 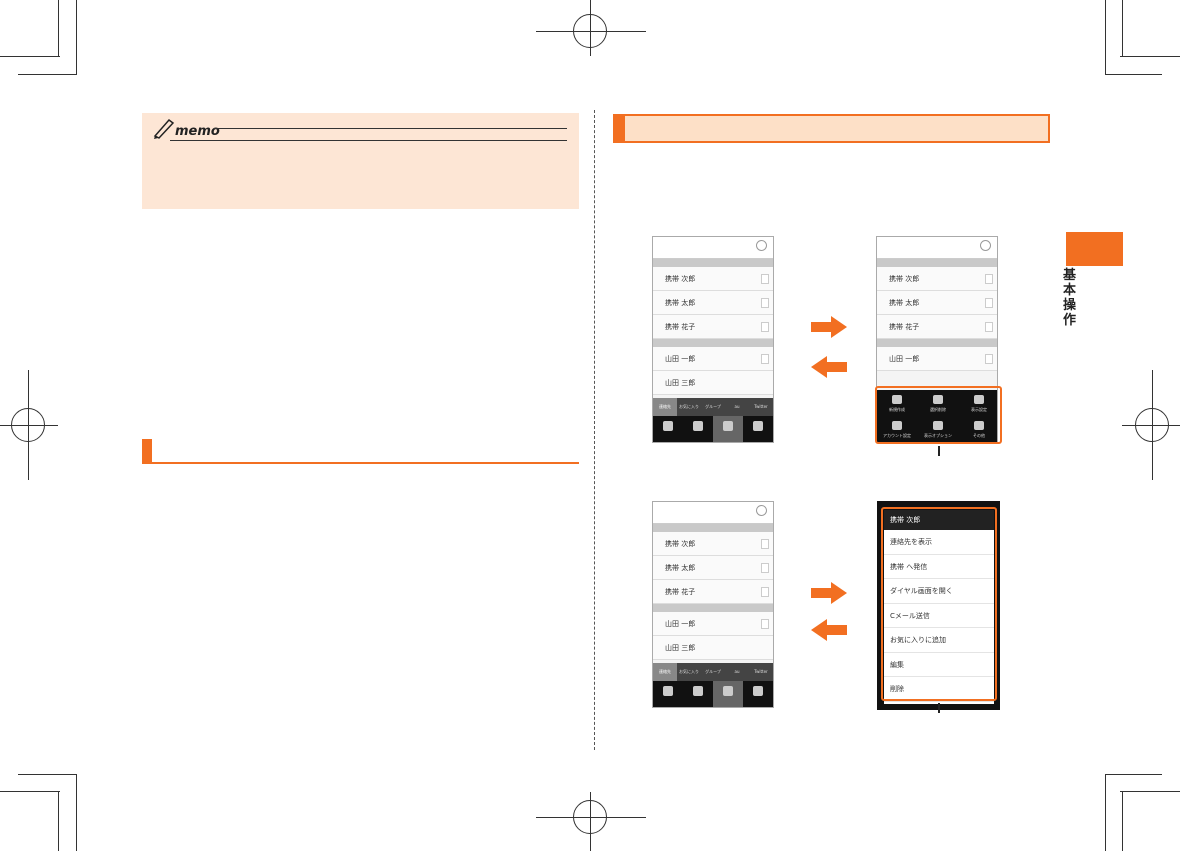 I want to click on section-marker, so click(x=619, y=128).